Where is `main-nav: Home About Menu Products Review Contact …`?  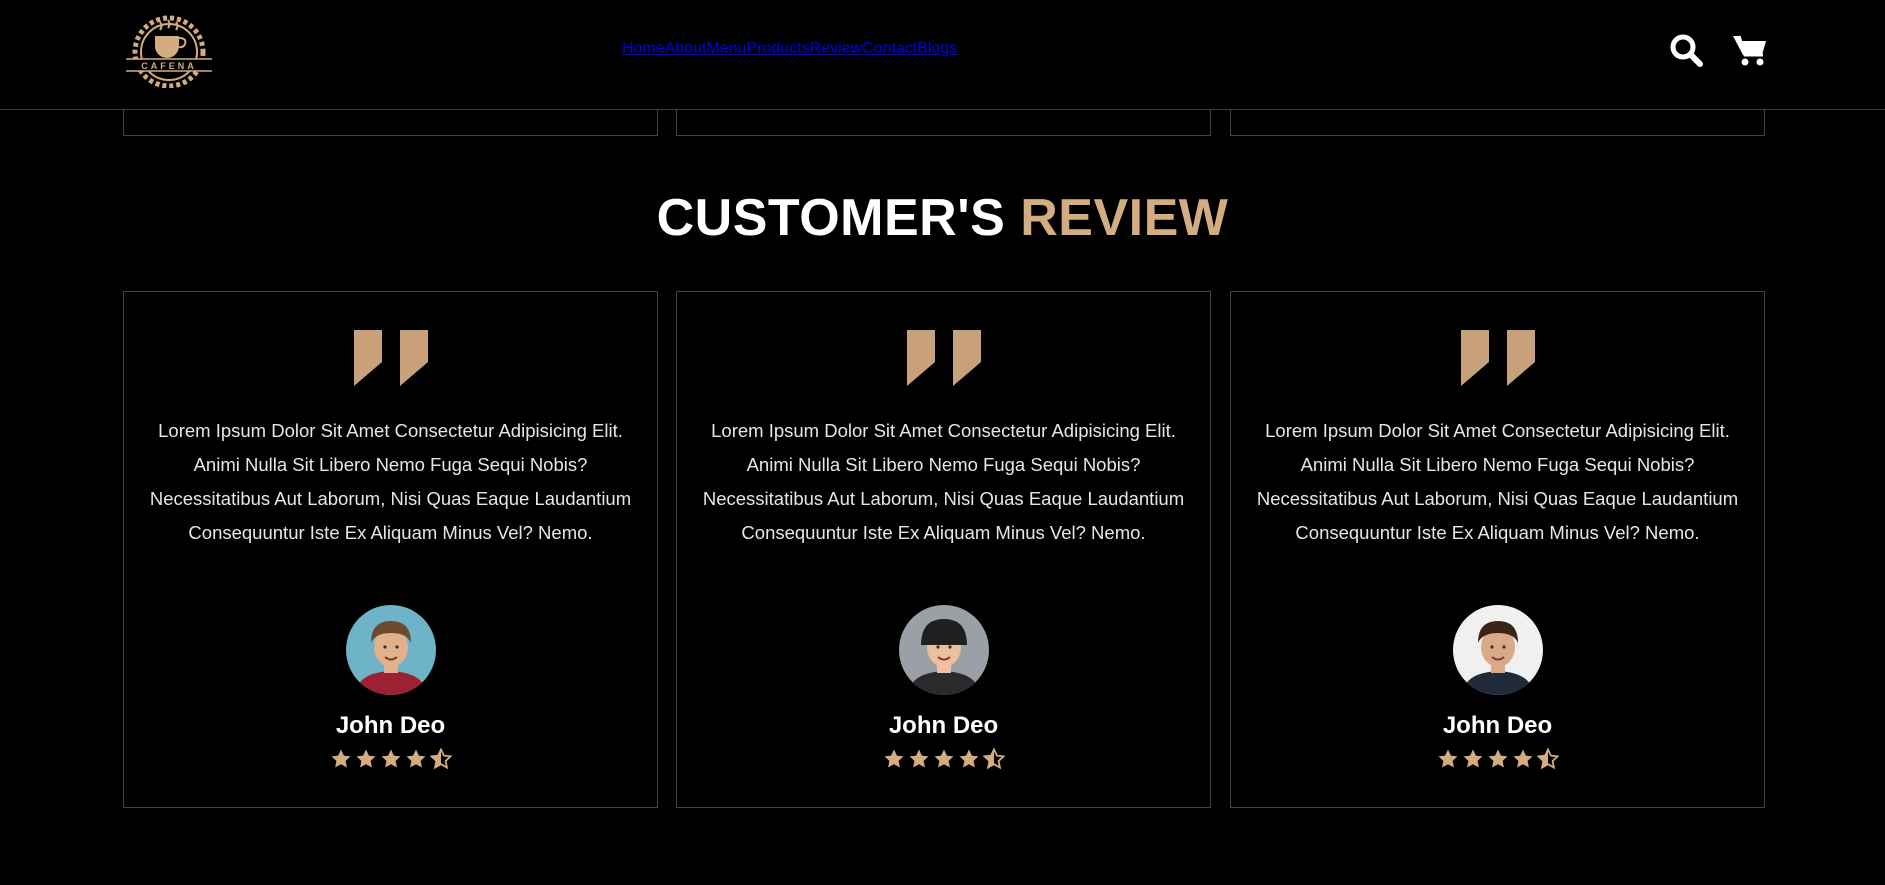
main-nav: Home About Menu Products Review Contact … is located at coordinates (789, 49).